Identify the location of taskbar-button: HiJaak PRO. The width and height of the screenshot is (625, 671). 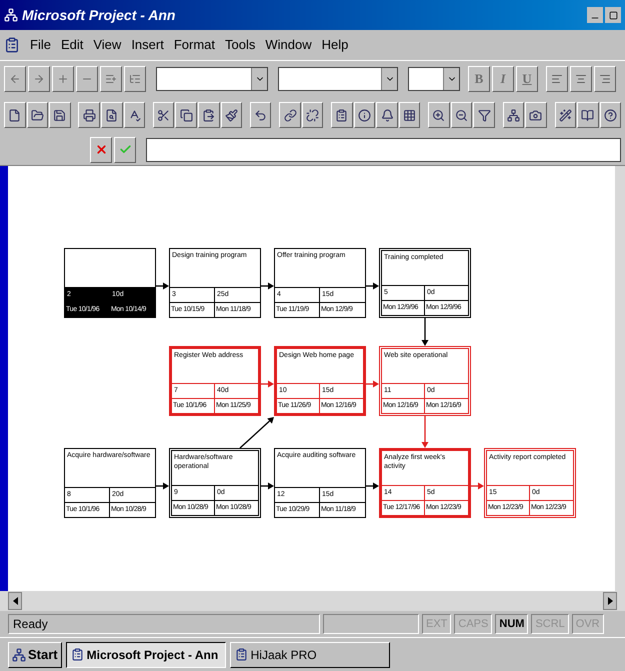
(310, 655).